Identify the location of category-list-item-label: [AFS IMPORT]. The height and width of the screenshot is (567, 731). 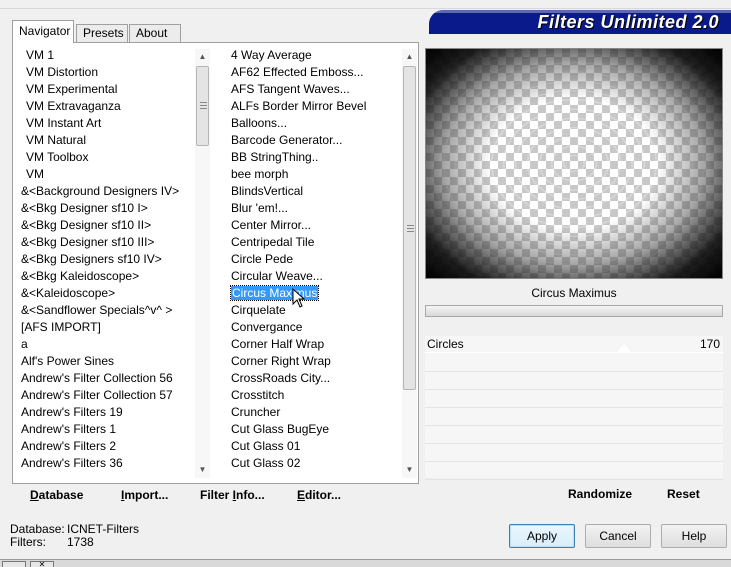
(61, 327).